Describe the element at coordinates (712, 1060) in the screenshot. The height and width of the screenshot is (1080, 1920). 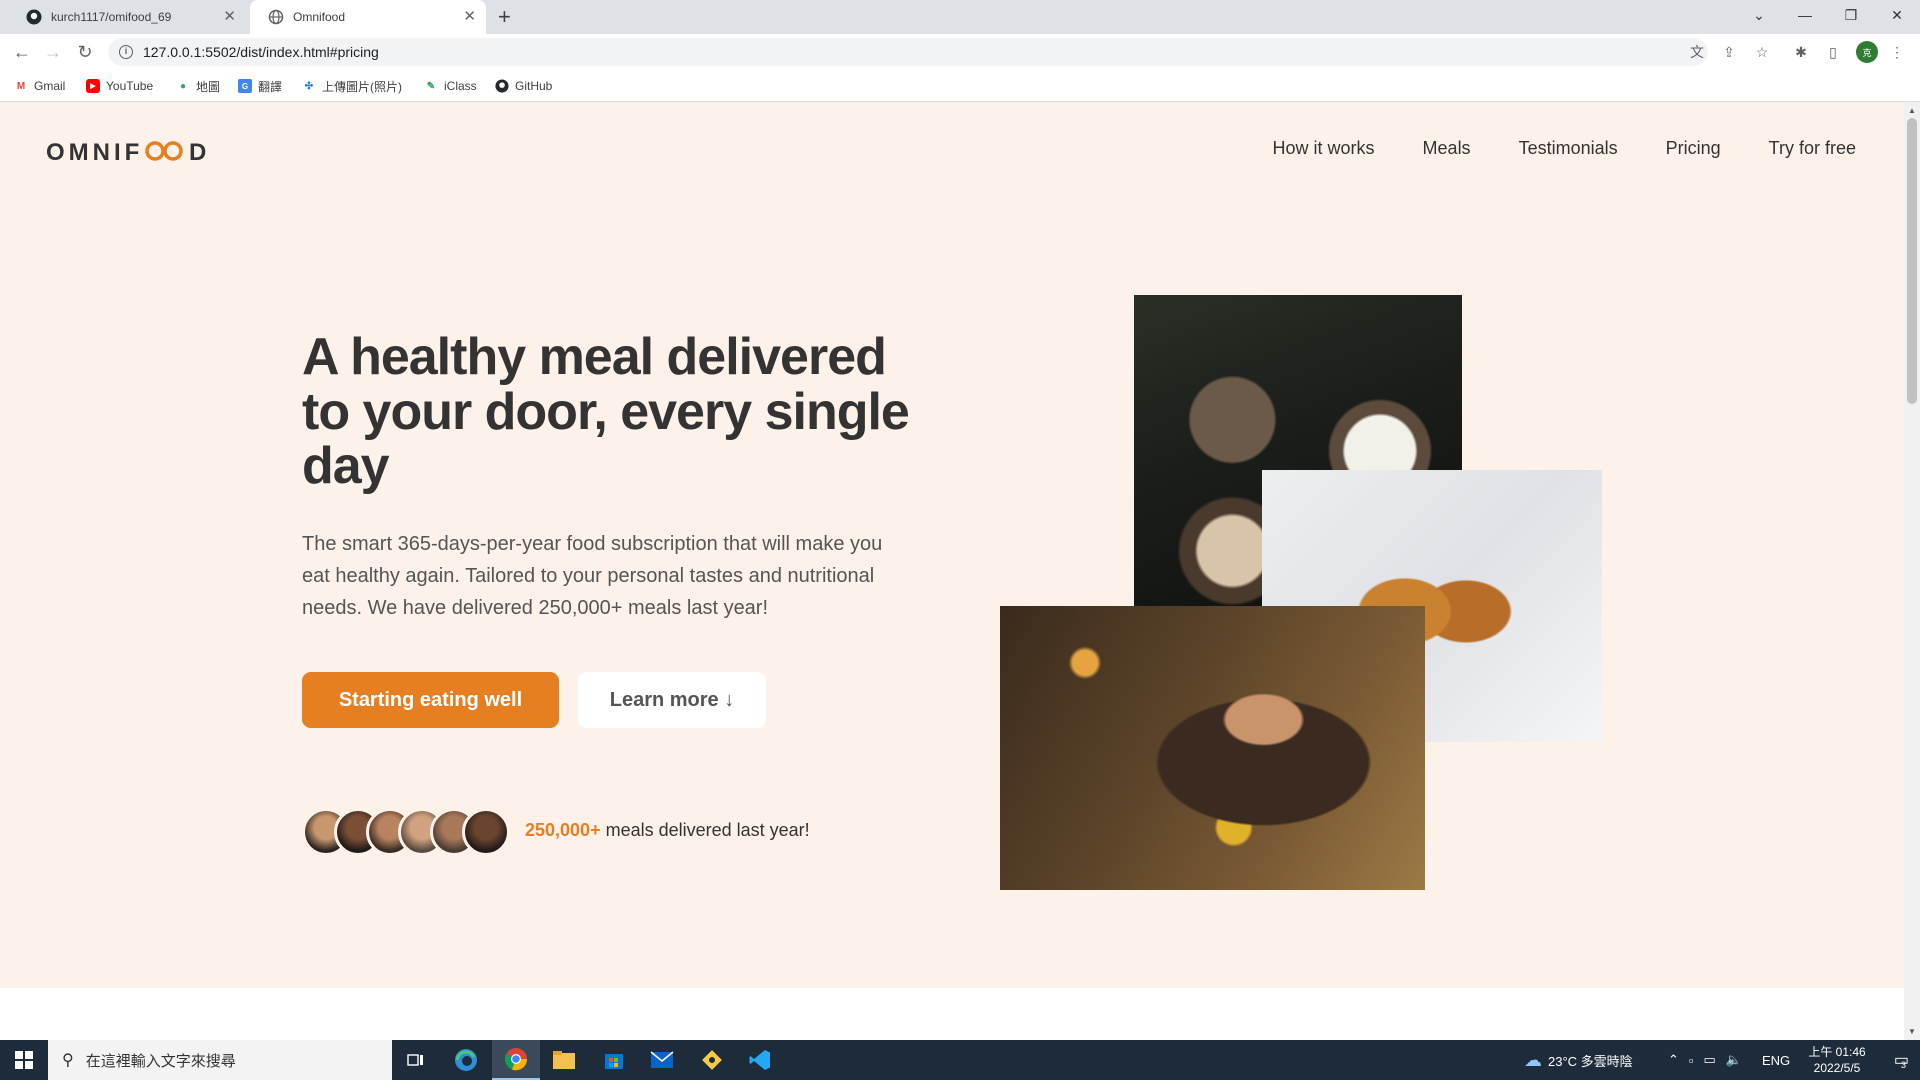
I see `git-kraken-icon` at that location.